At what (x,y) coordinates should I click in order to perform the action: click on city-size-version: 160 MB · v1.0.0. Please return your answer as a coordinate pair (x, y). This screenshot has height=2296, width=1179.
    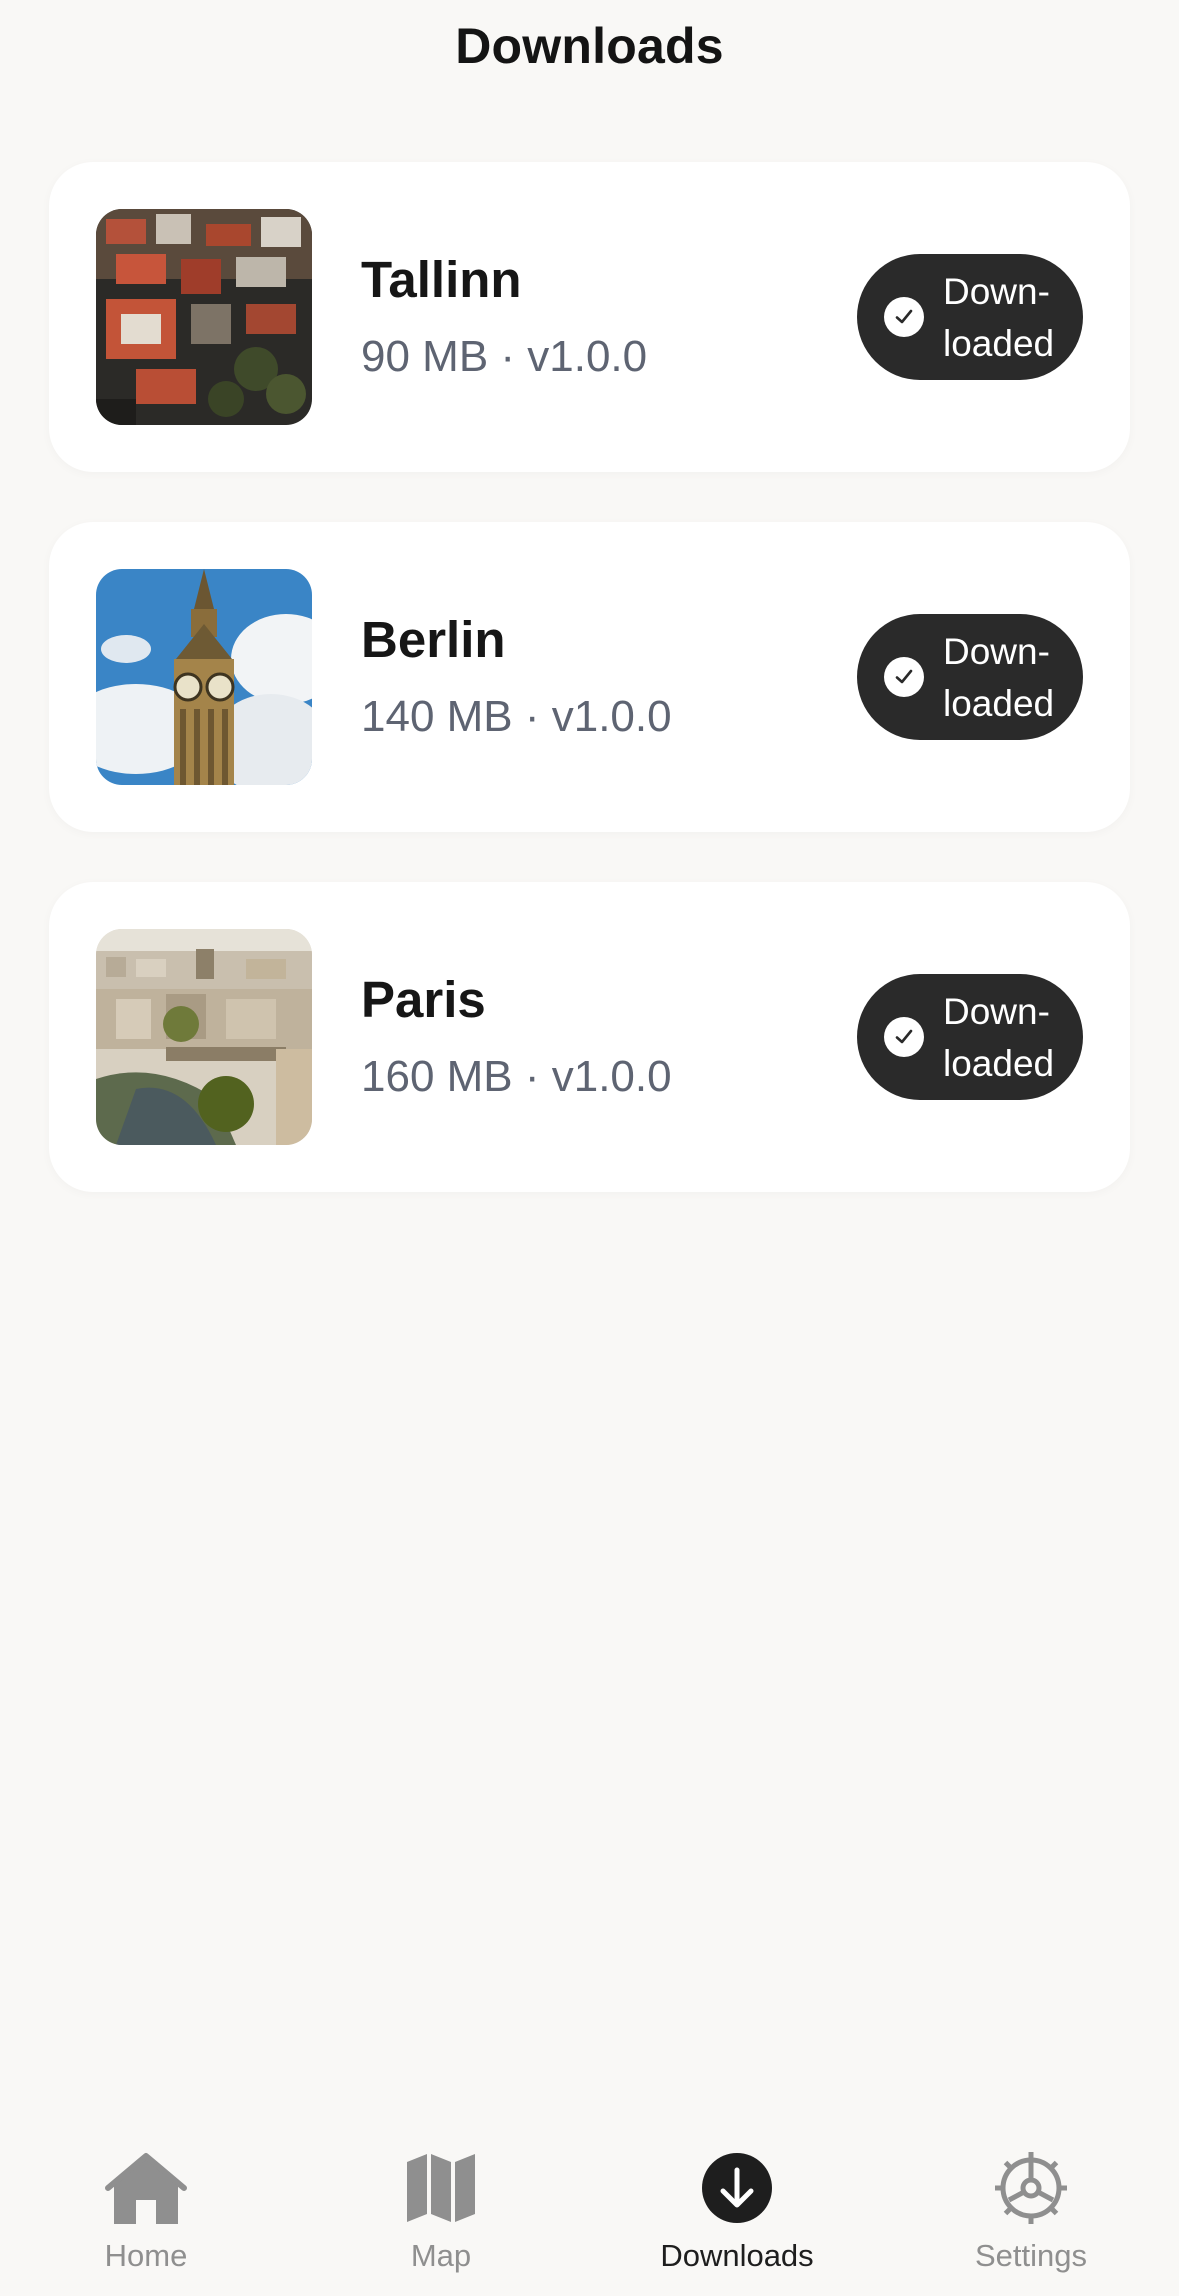
    Looking at the image, I should click on (516, 1076).